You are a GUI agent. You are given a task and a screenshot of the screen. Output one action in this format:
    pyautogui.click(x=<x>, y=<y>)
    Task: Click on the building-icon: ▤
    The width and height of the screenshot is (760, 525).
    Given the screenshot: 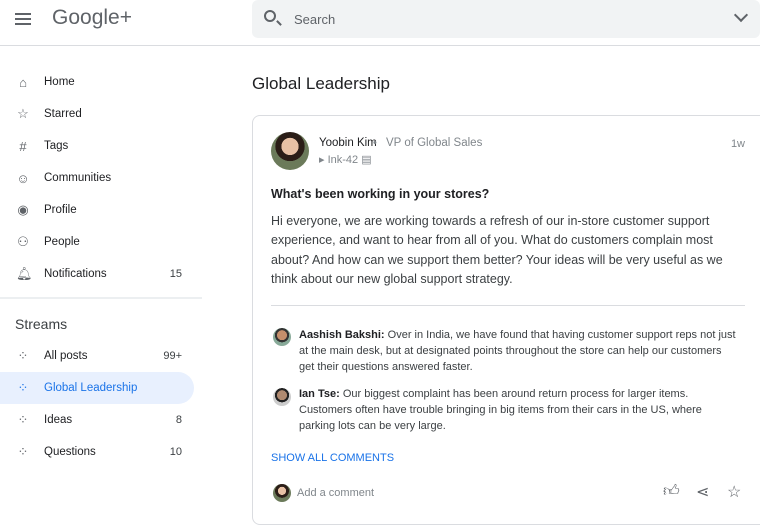 What is the action you would take?
    pyautogui.click(x=366, y=160)
    